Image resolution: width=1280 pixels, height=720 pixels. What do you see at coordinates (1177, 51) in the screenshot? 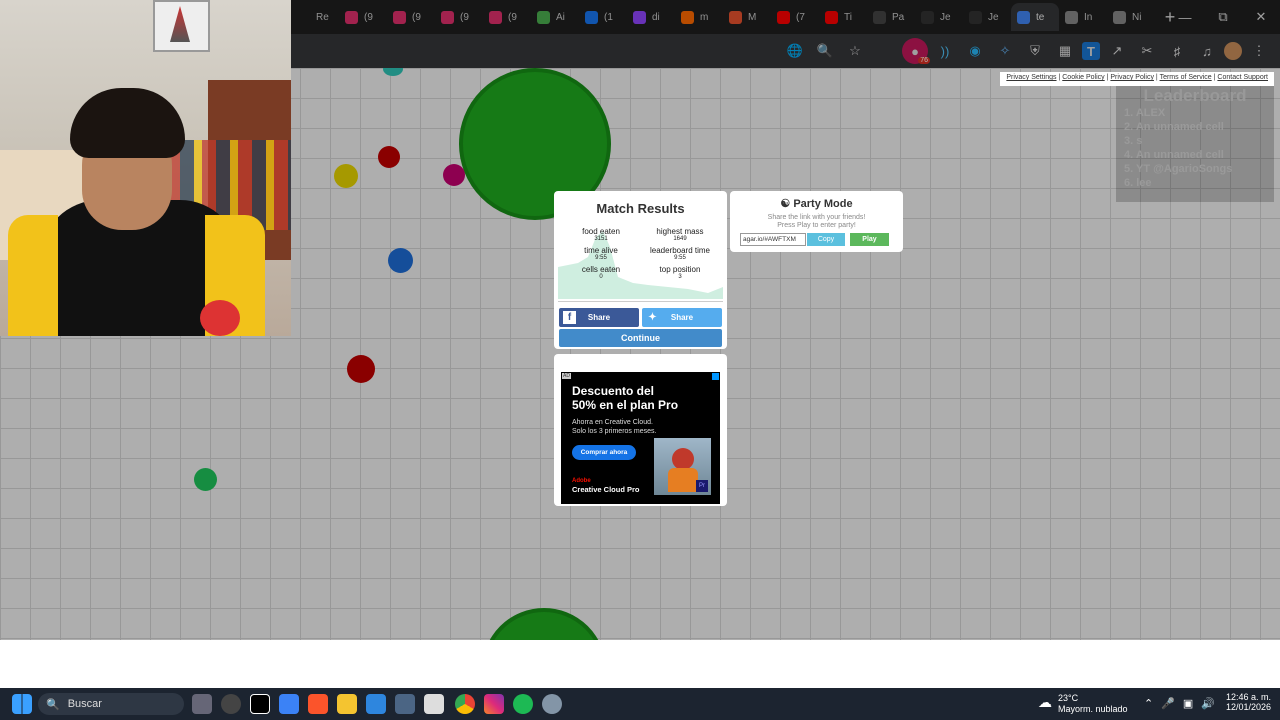
I see `extensions-icon: ♯` at bounding box center [1177, 51].